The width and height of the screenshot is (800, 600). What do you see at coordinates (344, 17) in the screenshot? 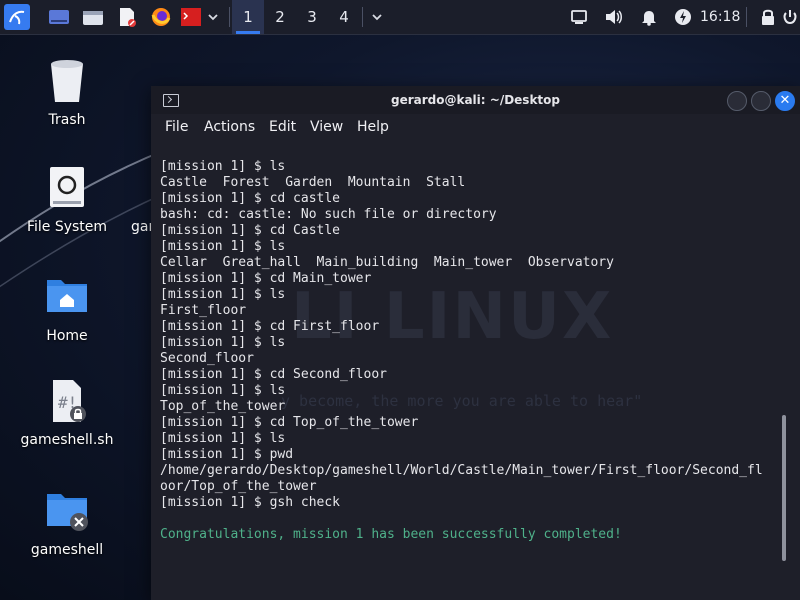
I see `workspace-4: 4` at bounding box center [344, 17].